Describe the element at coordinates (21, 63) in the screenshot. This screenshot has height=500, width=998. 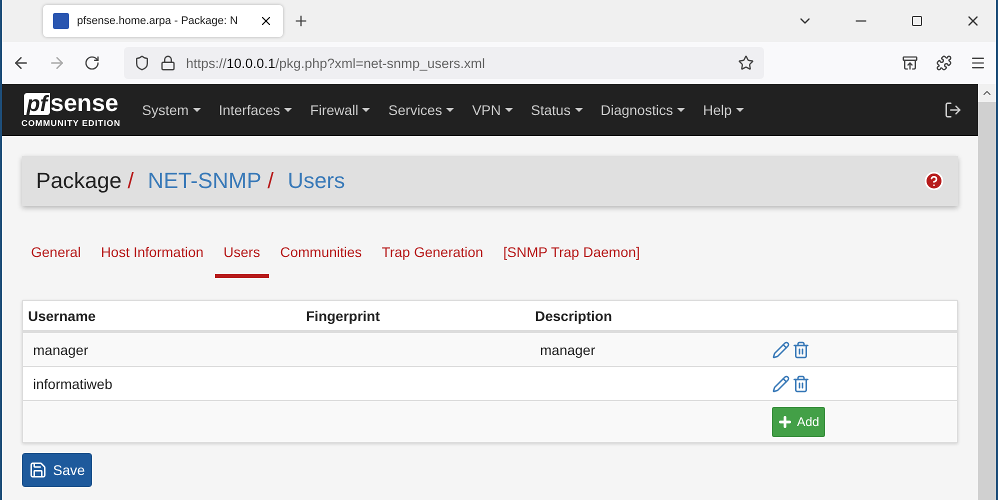
I see `back-icon` at that location.